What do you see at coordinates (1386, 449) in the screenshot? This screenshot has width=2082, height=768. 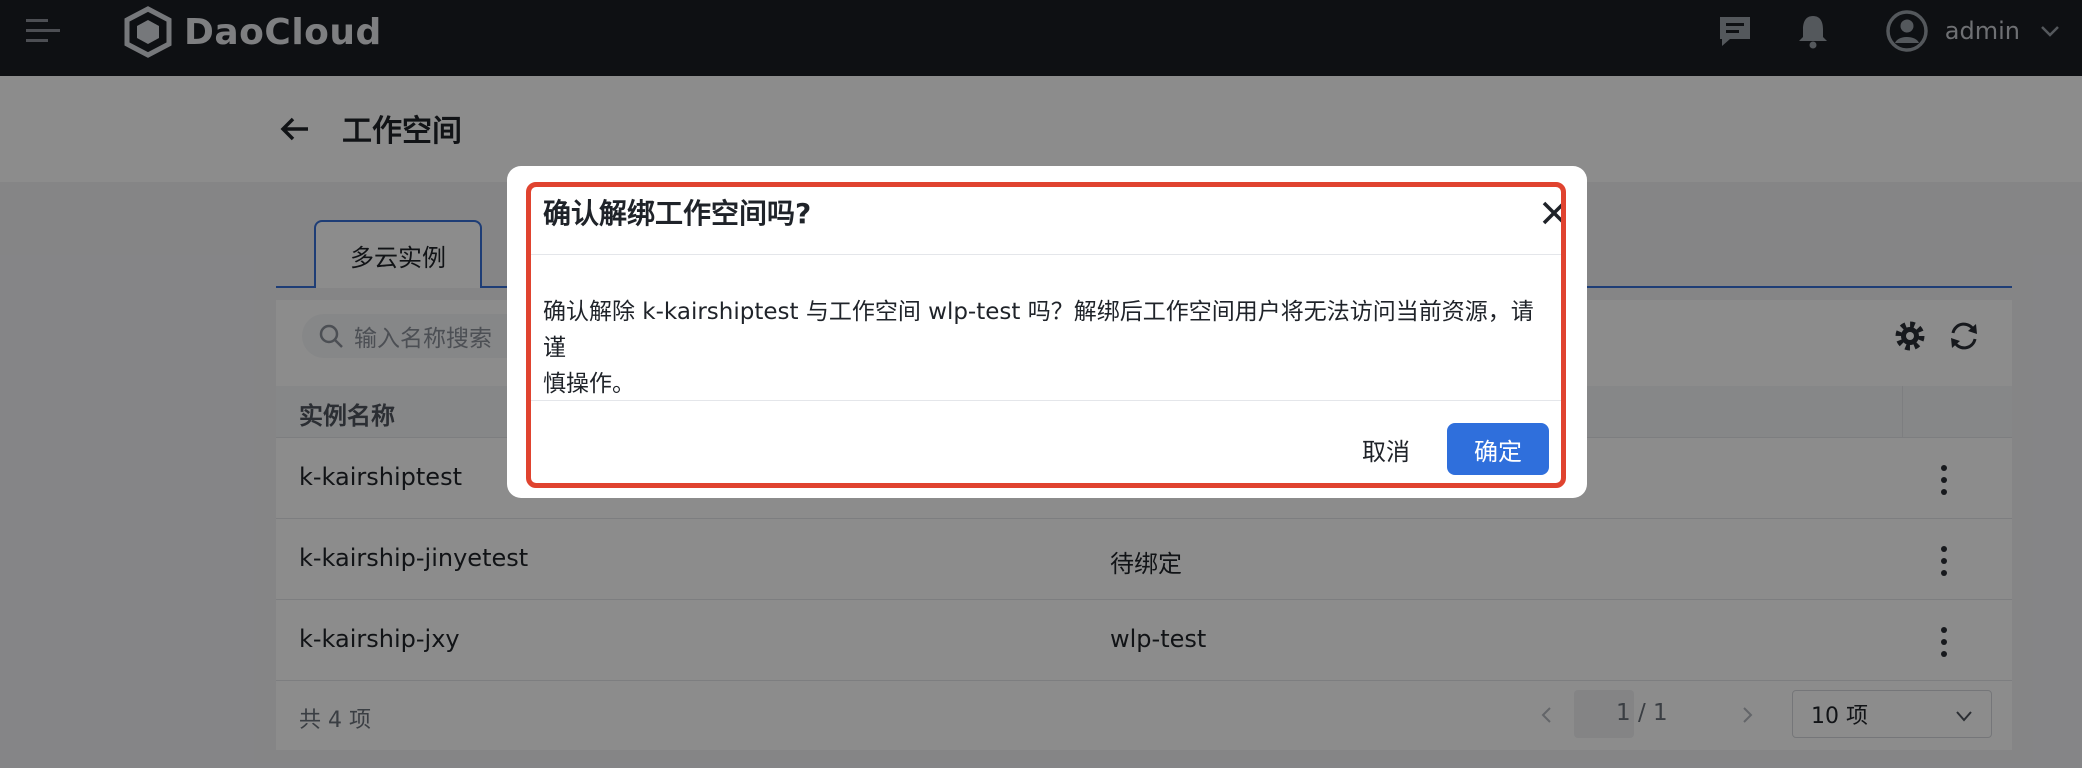 I see `cancel-button: 取消` at bounding box center [1386, 449].